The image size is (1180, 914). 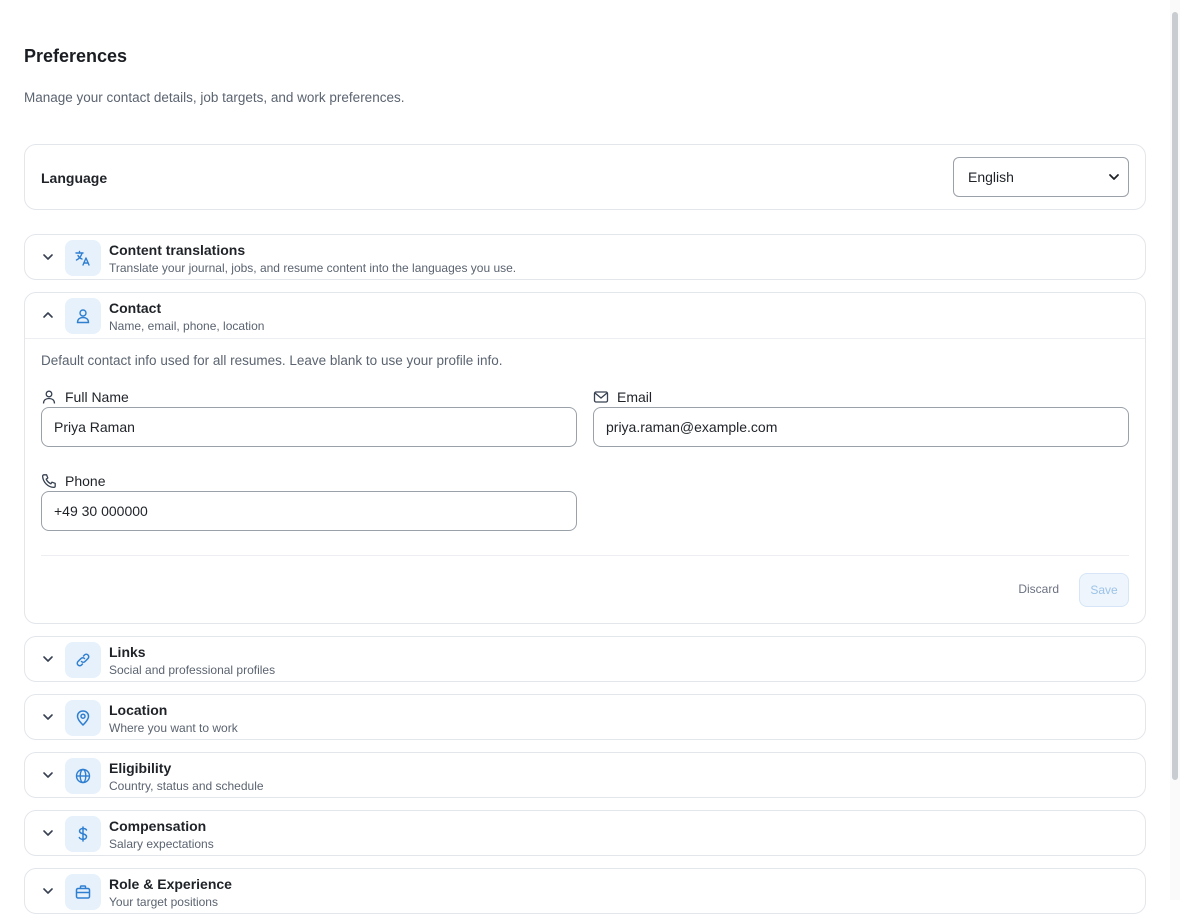 What do you see at coordinates (48, 315) in the screenshot?
I see `chevron-up-icon` at bounding box center [48, 315].